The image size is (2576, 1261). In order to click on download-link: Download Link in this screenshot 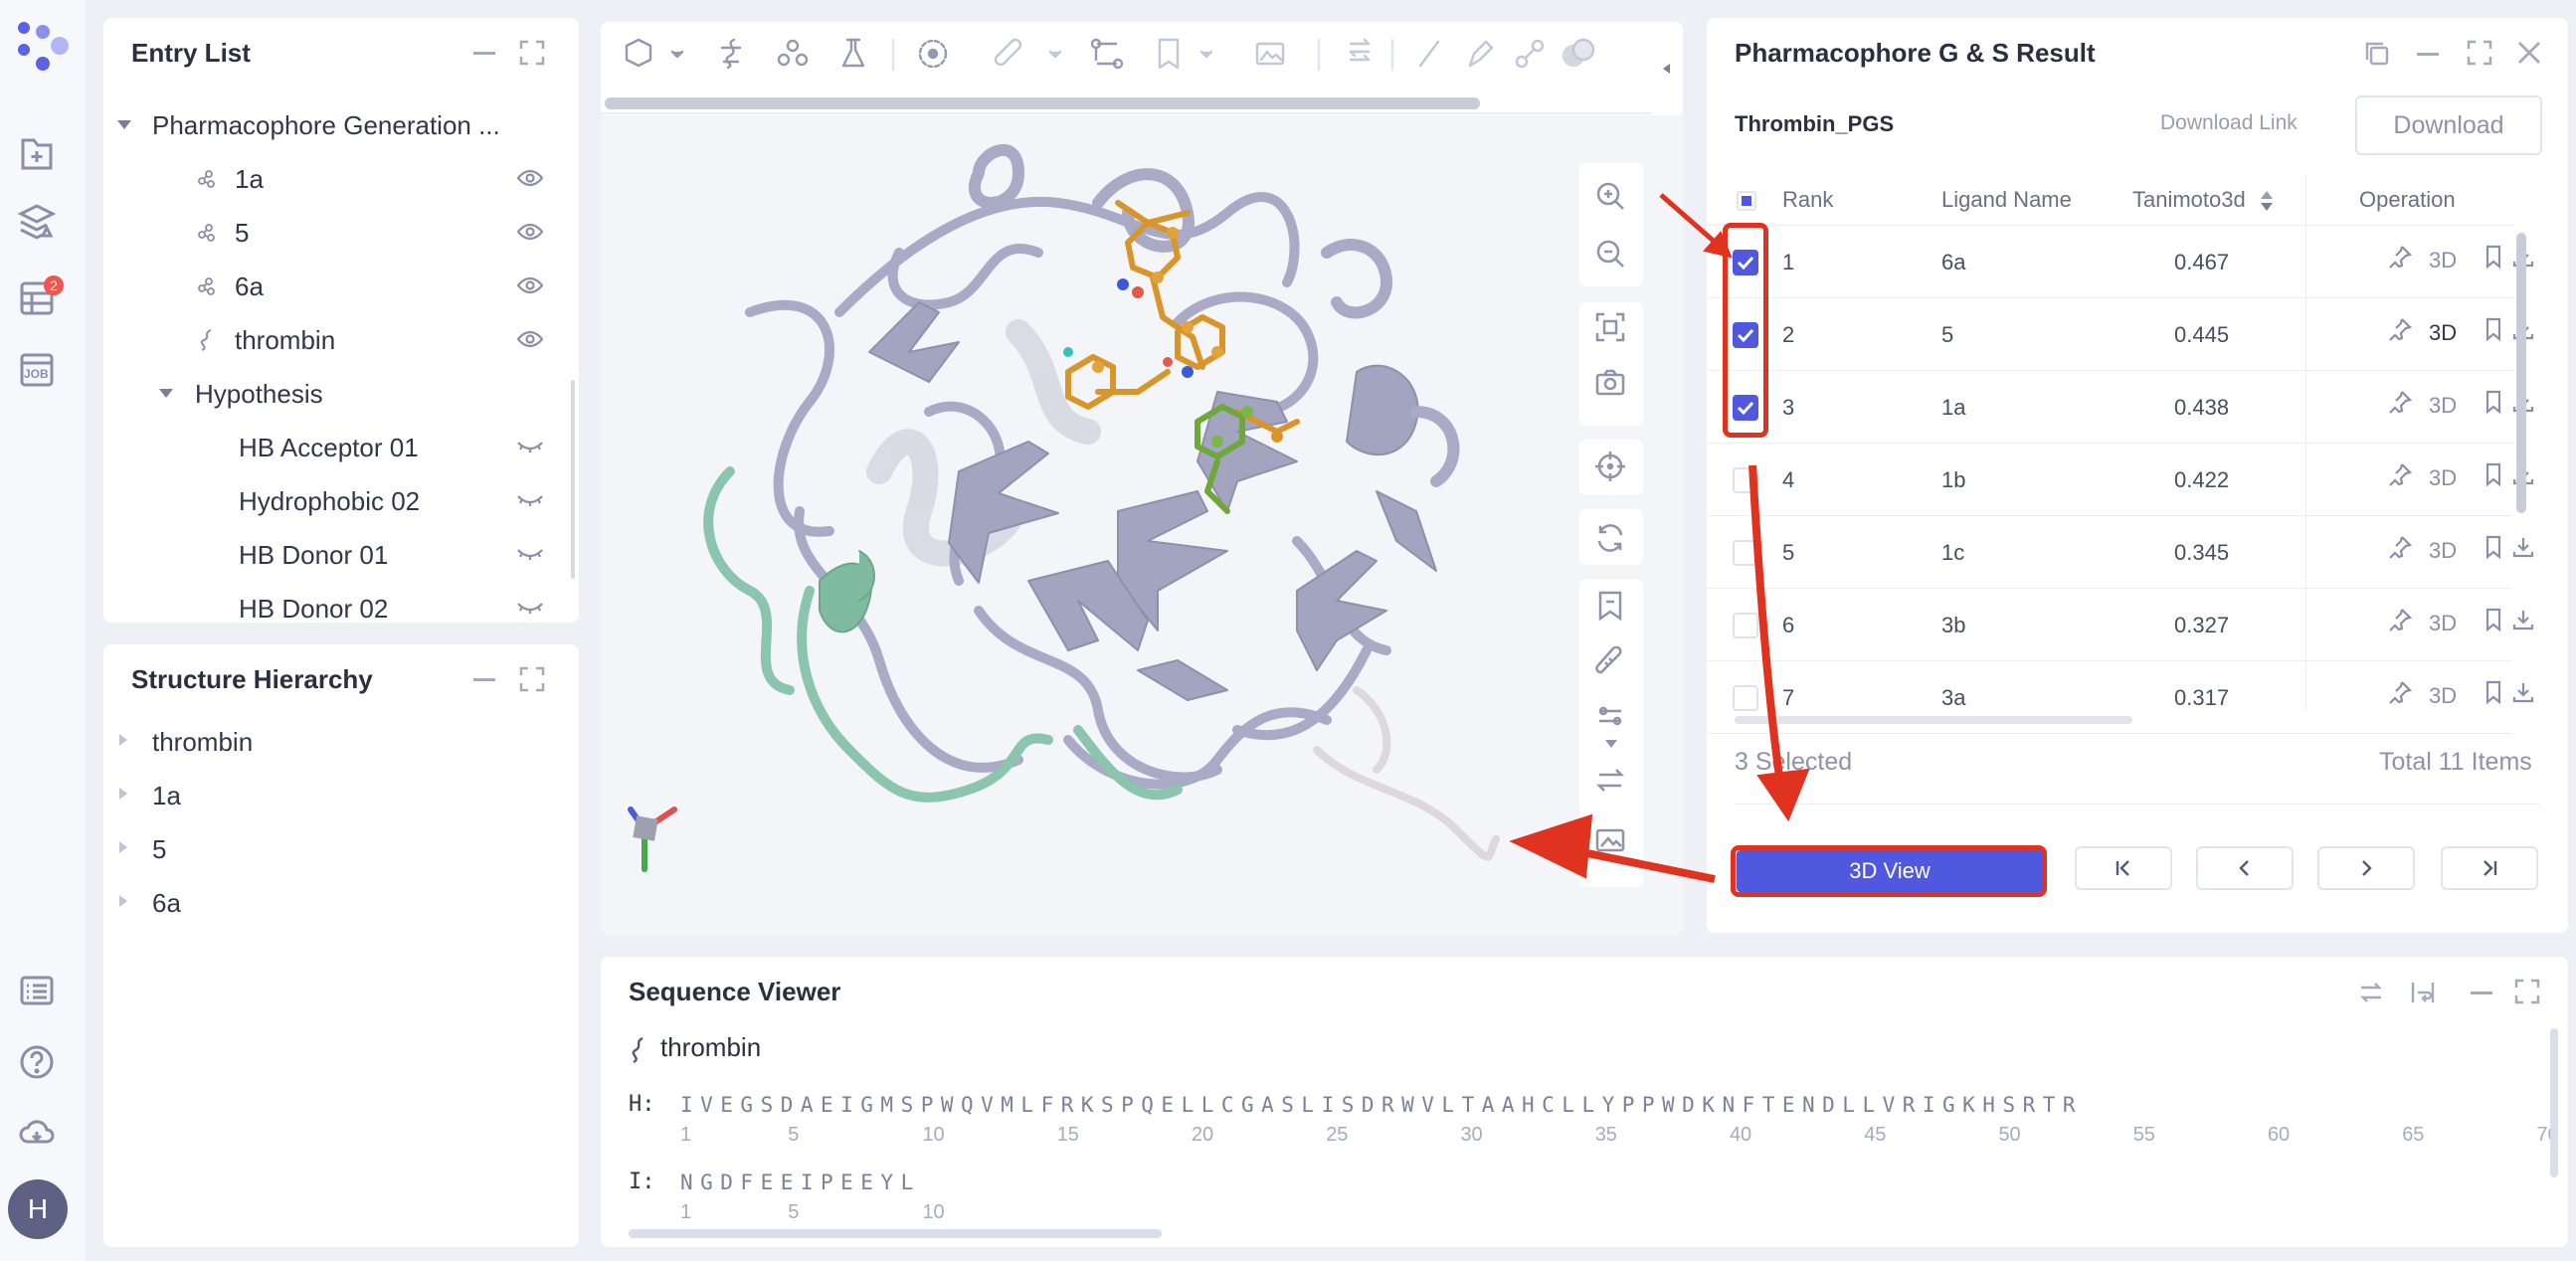, I will do `click(2229, 123)`.